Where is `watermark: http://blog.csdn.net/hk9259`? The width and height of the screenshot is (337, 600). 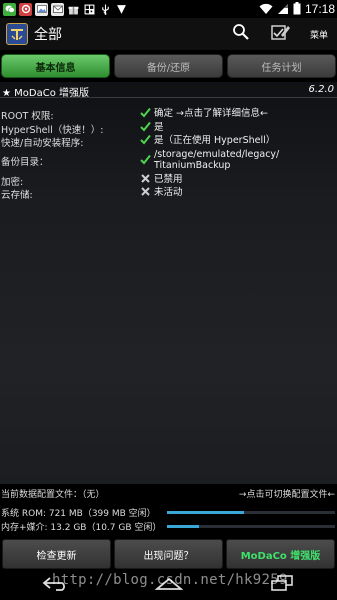
watermark: http://blog.csdn.net/hk9259 is located at coordinates (170, 580).